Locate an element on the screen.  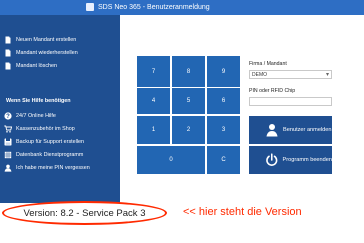
sidebar-item-label: Mandant wiederherstellen is located at coordinates (47, 53).